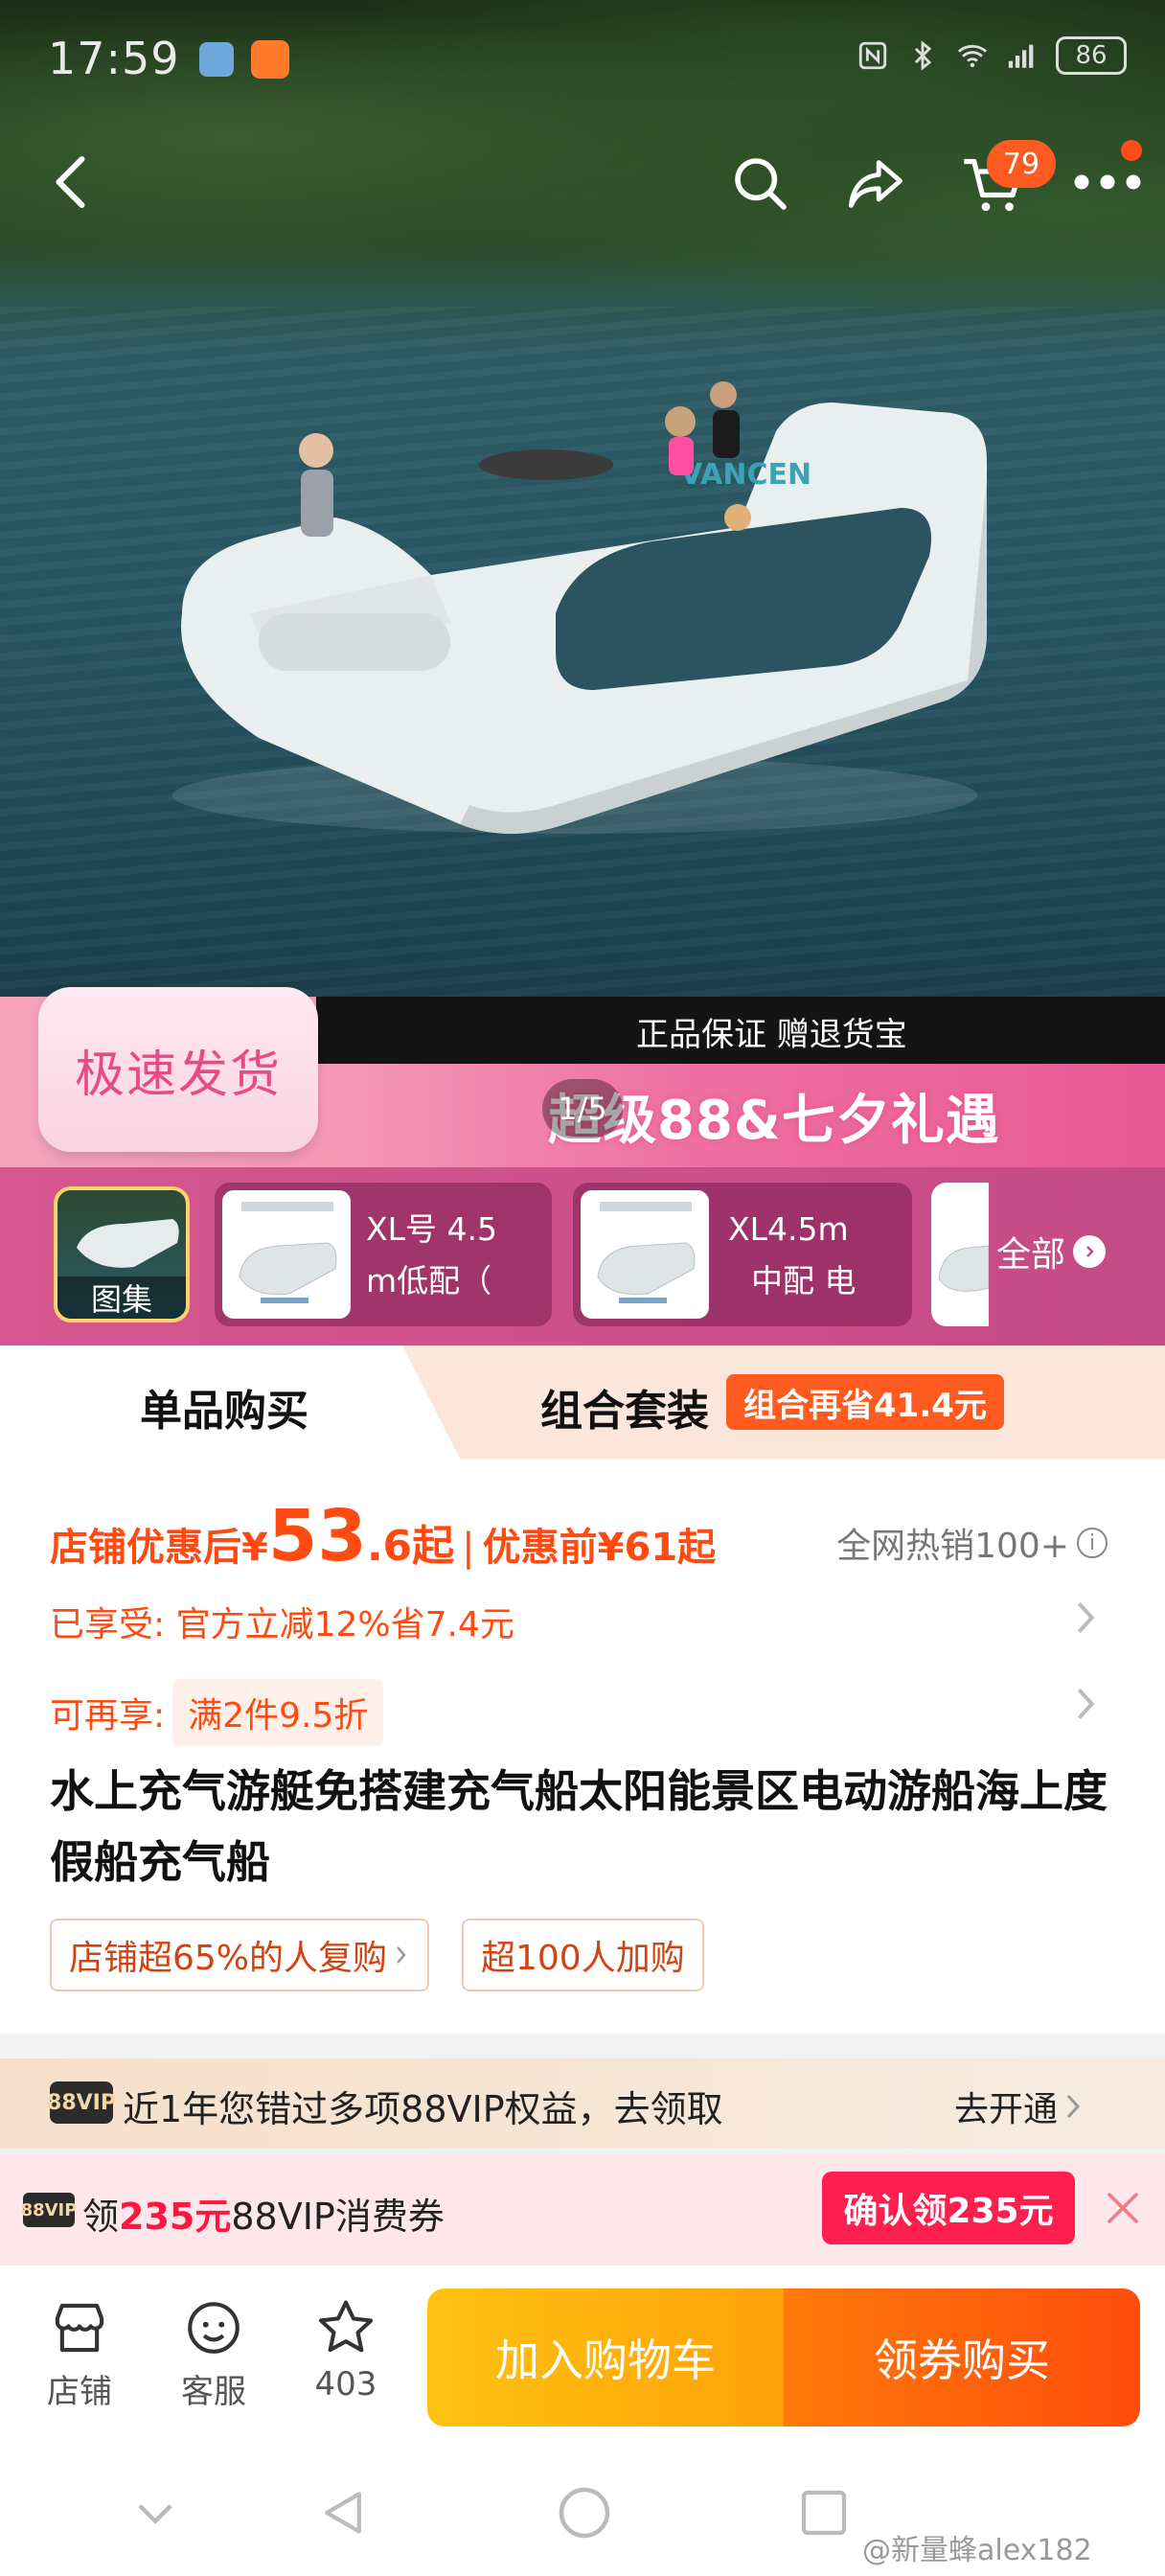 The width and height of the screenshot is (1165, 2576). What do you see at coordinates (176, 2217) in the screenshot?
I see `vip-coupon-amount: 235元` at bounding box center [176, 2217].